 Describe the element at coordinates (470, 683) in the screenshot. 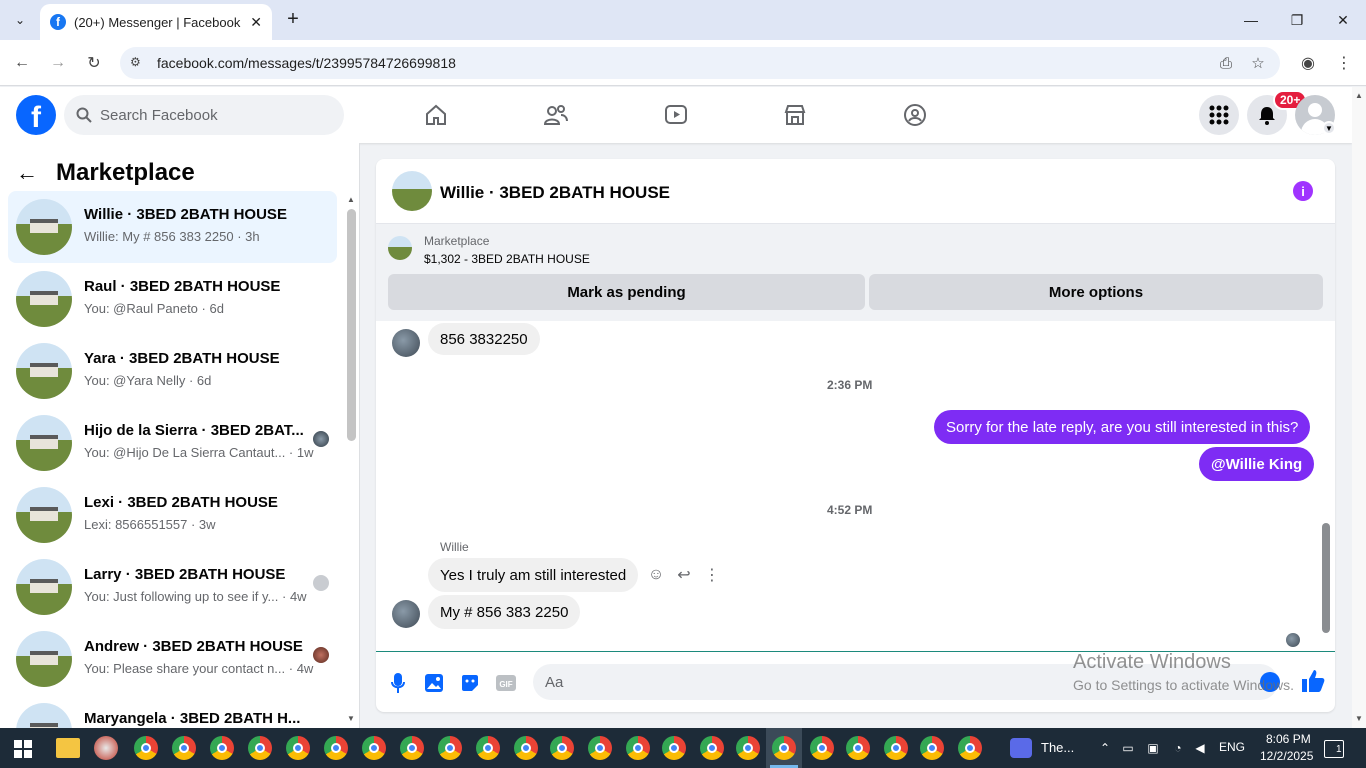

I see `sticker-icon` at that location.